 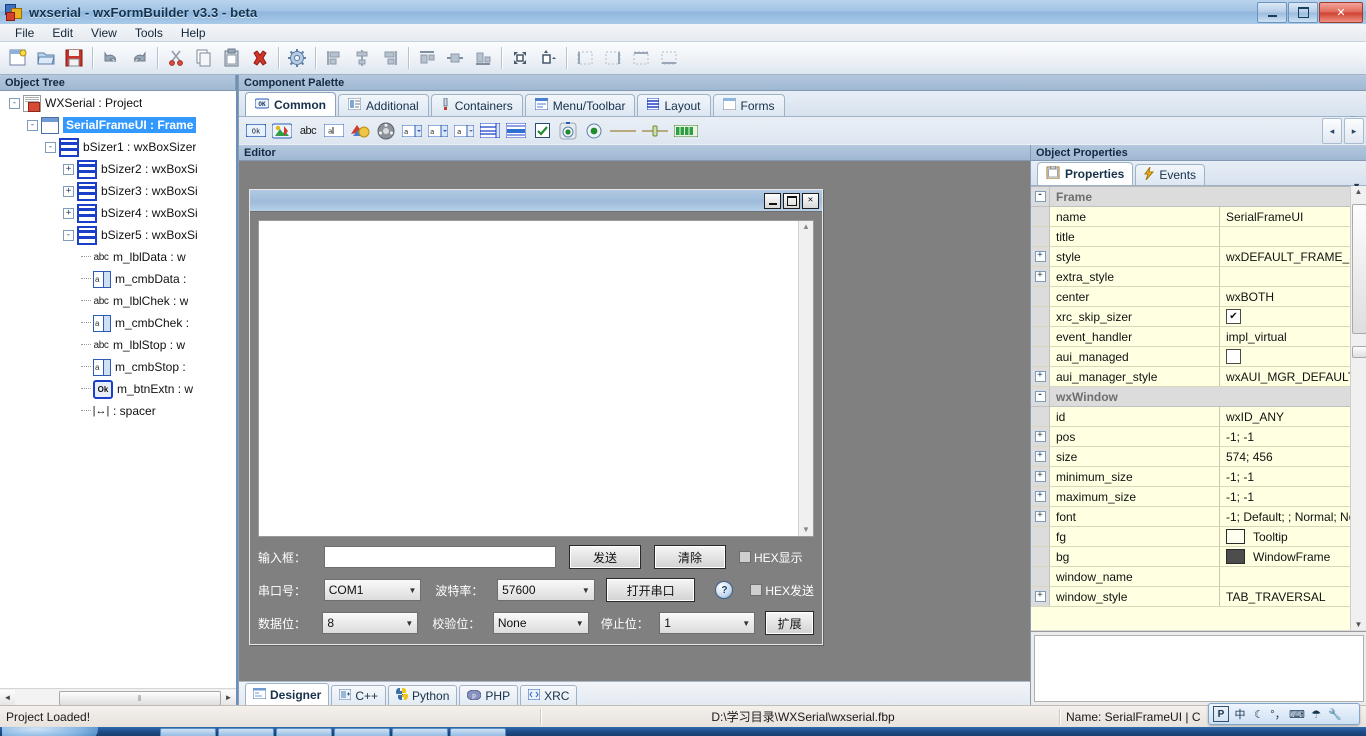 I want to click on property-value-cell: -1; -1, so click(x=1293, y=496).